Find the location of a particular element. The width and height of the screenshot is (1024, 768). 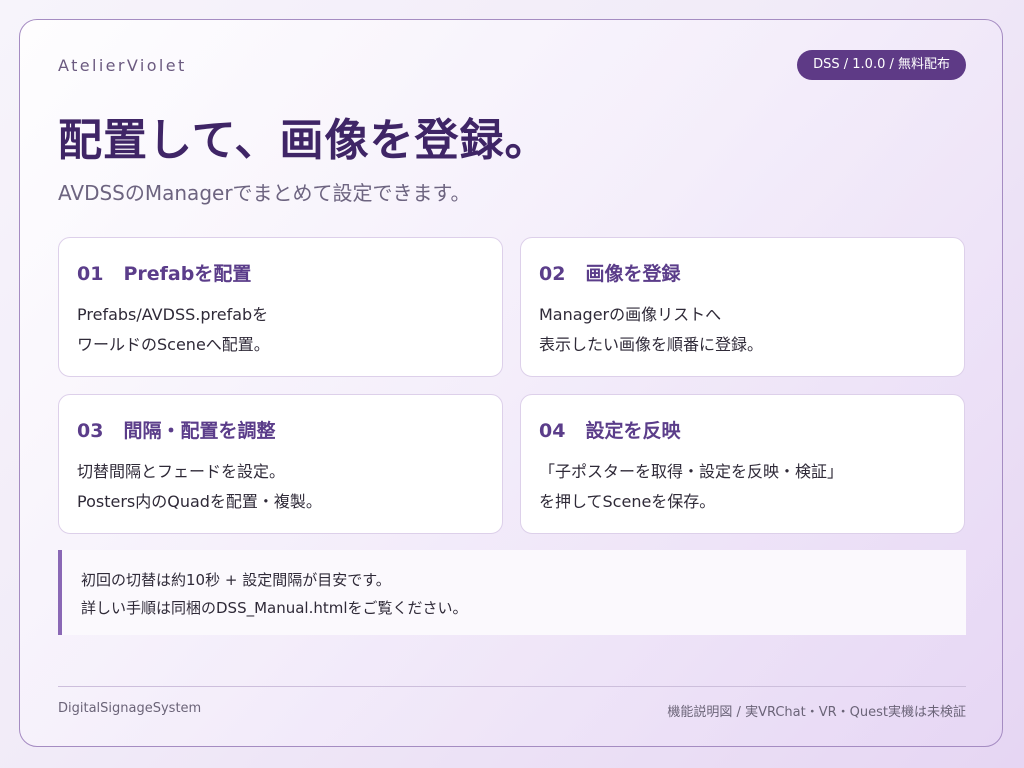

footer-product-name: DigitalSignageSystem is located at coordinates (130, 708).